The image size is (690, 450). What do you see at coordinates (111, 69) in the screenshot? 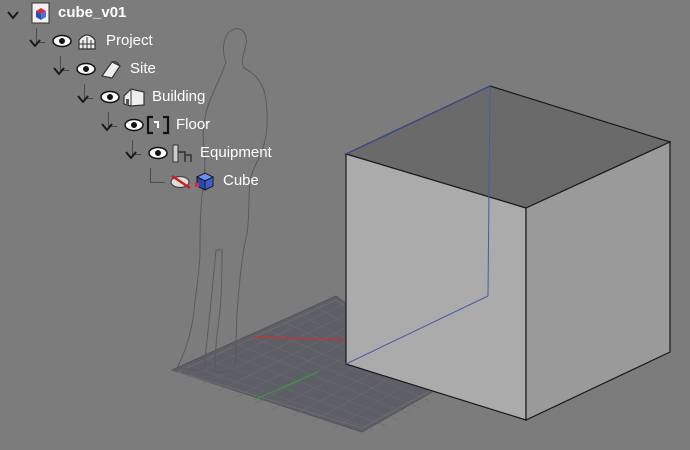
I see `site-icon` at bounding box center [111, 69].